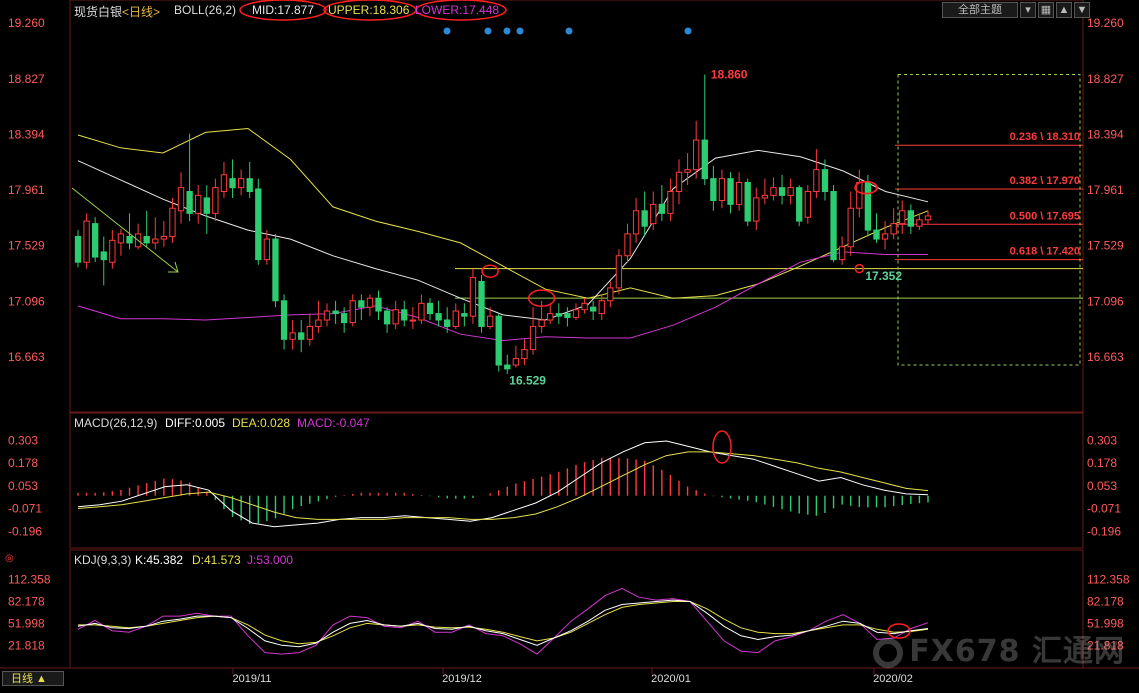  Describe the element at coordinates (26, 601) in the screenshot. I see `kdj-y-tick-left: 82.178` at that location.